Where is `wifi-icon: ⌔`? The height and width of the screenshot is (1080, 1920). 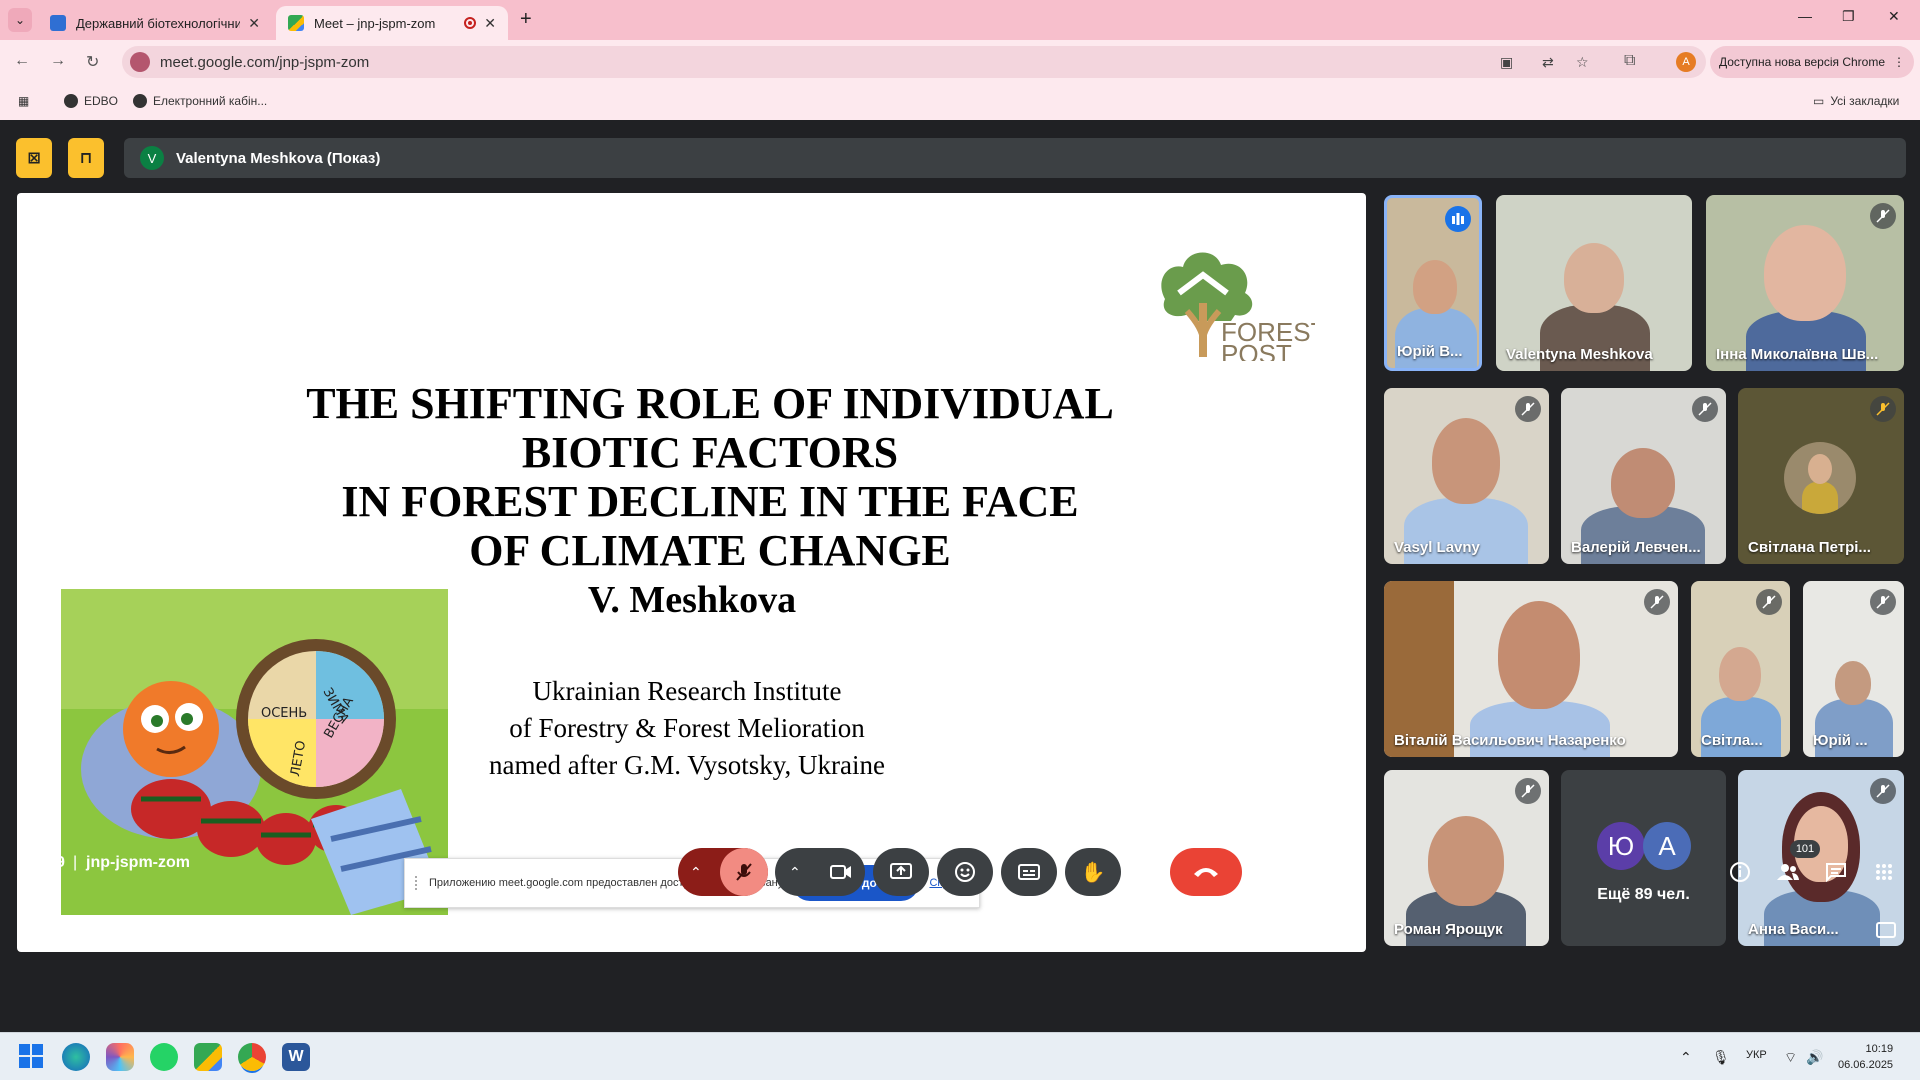
wifi-icon: ⌔ is located at coordinates (1790, 1058).